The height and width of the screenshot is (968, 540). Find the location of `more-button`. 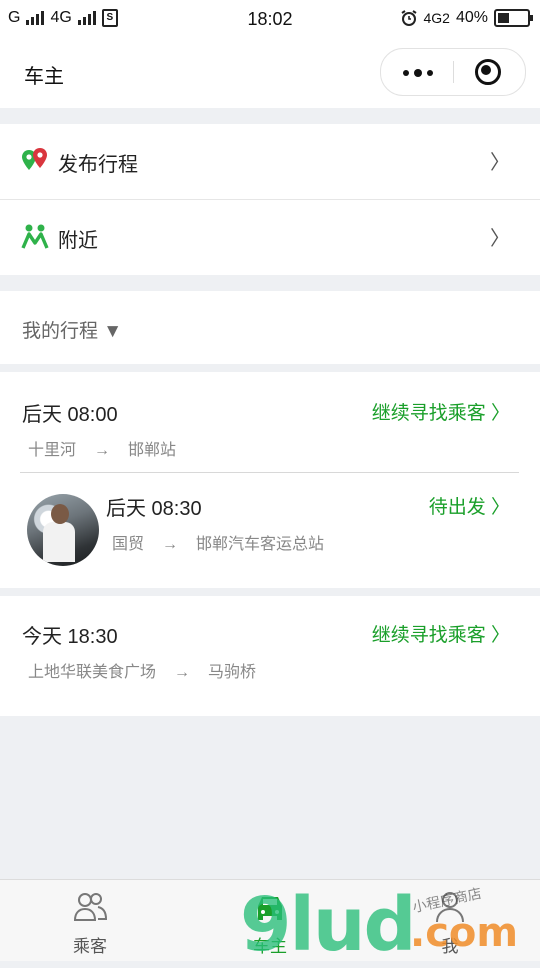

more-button is located at coordinates (417, 72).